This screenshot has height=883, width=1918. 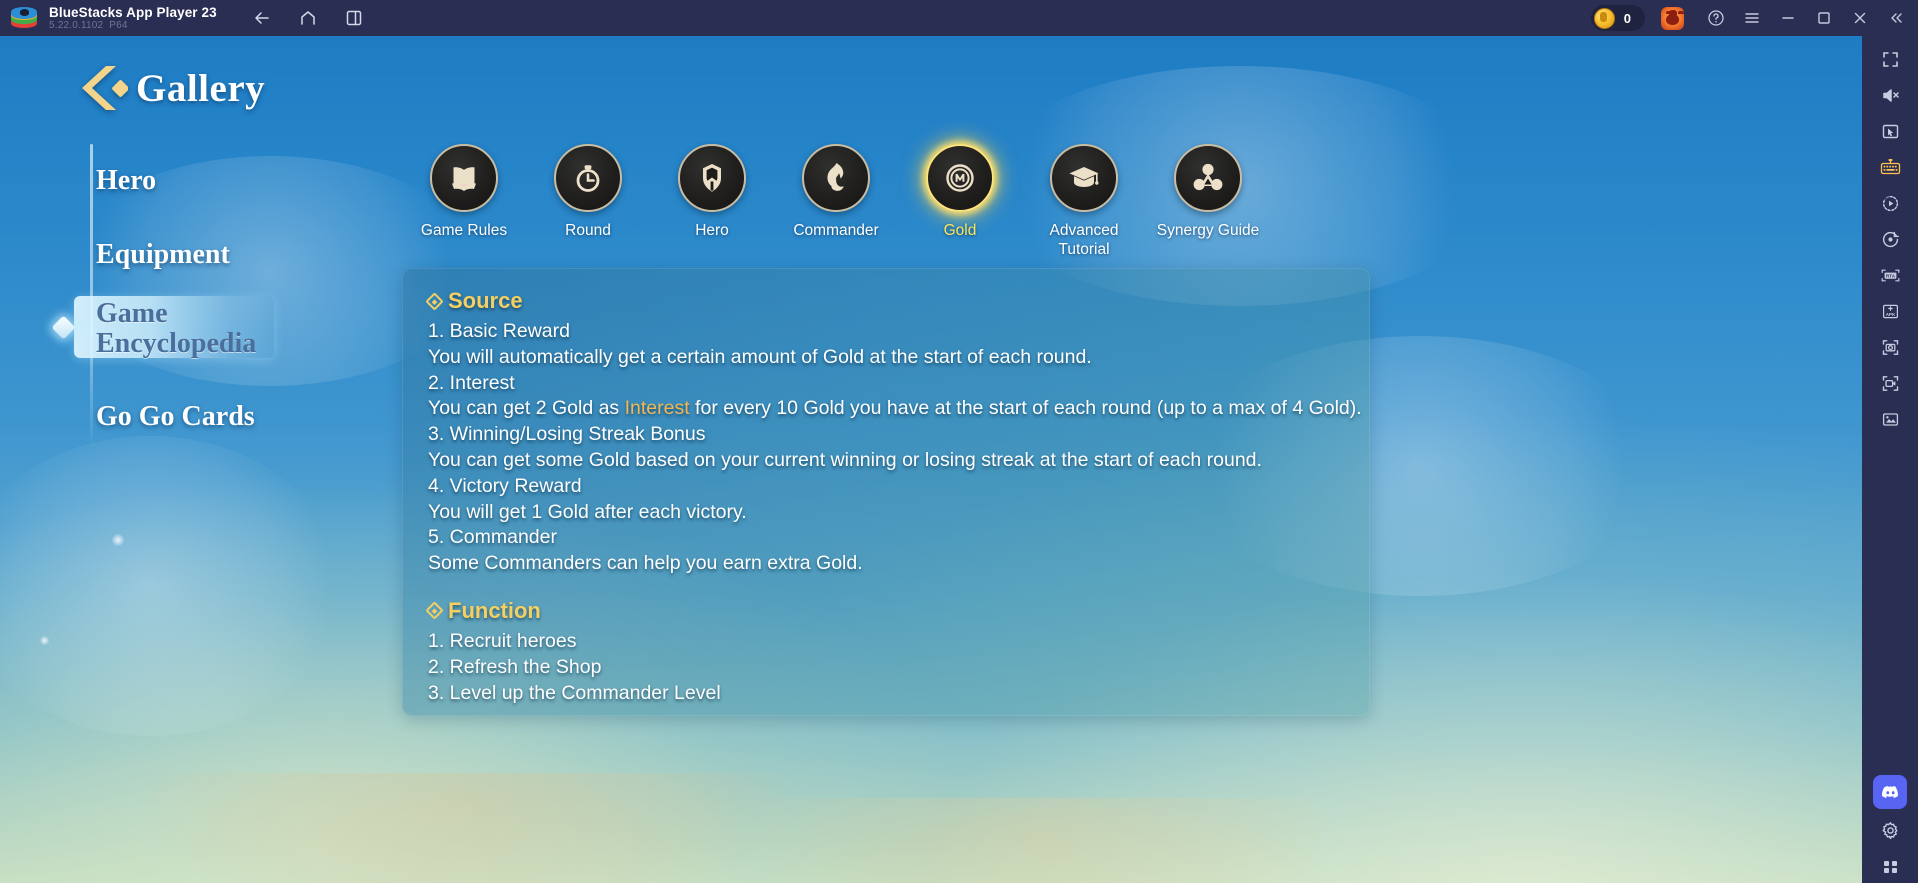 I want to click on install-apk-button: APK, so click(x=1890, y=311).